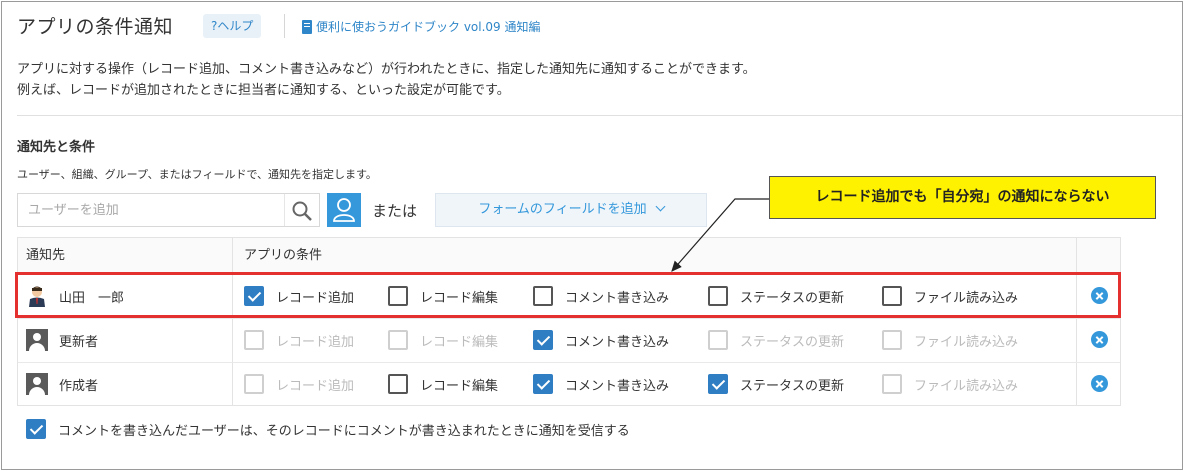 This screenshot has height=471, width=1184. Describe the element at coordinates (344, 210) in the screenshot. I see `user-picker-button` at that location.